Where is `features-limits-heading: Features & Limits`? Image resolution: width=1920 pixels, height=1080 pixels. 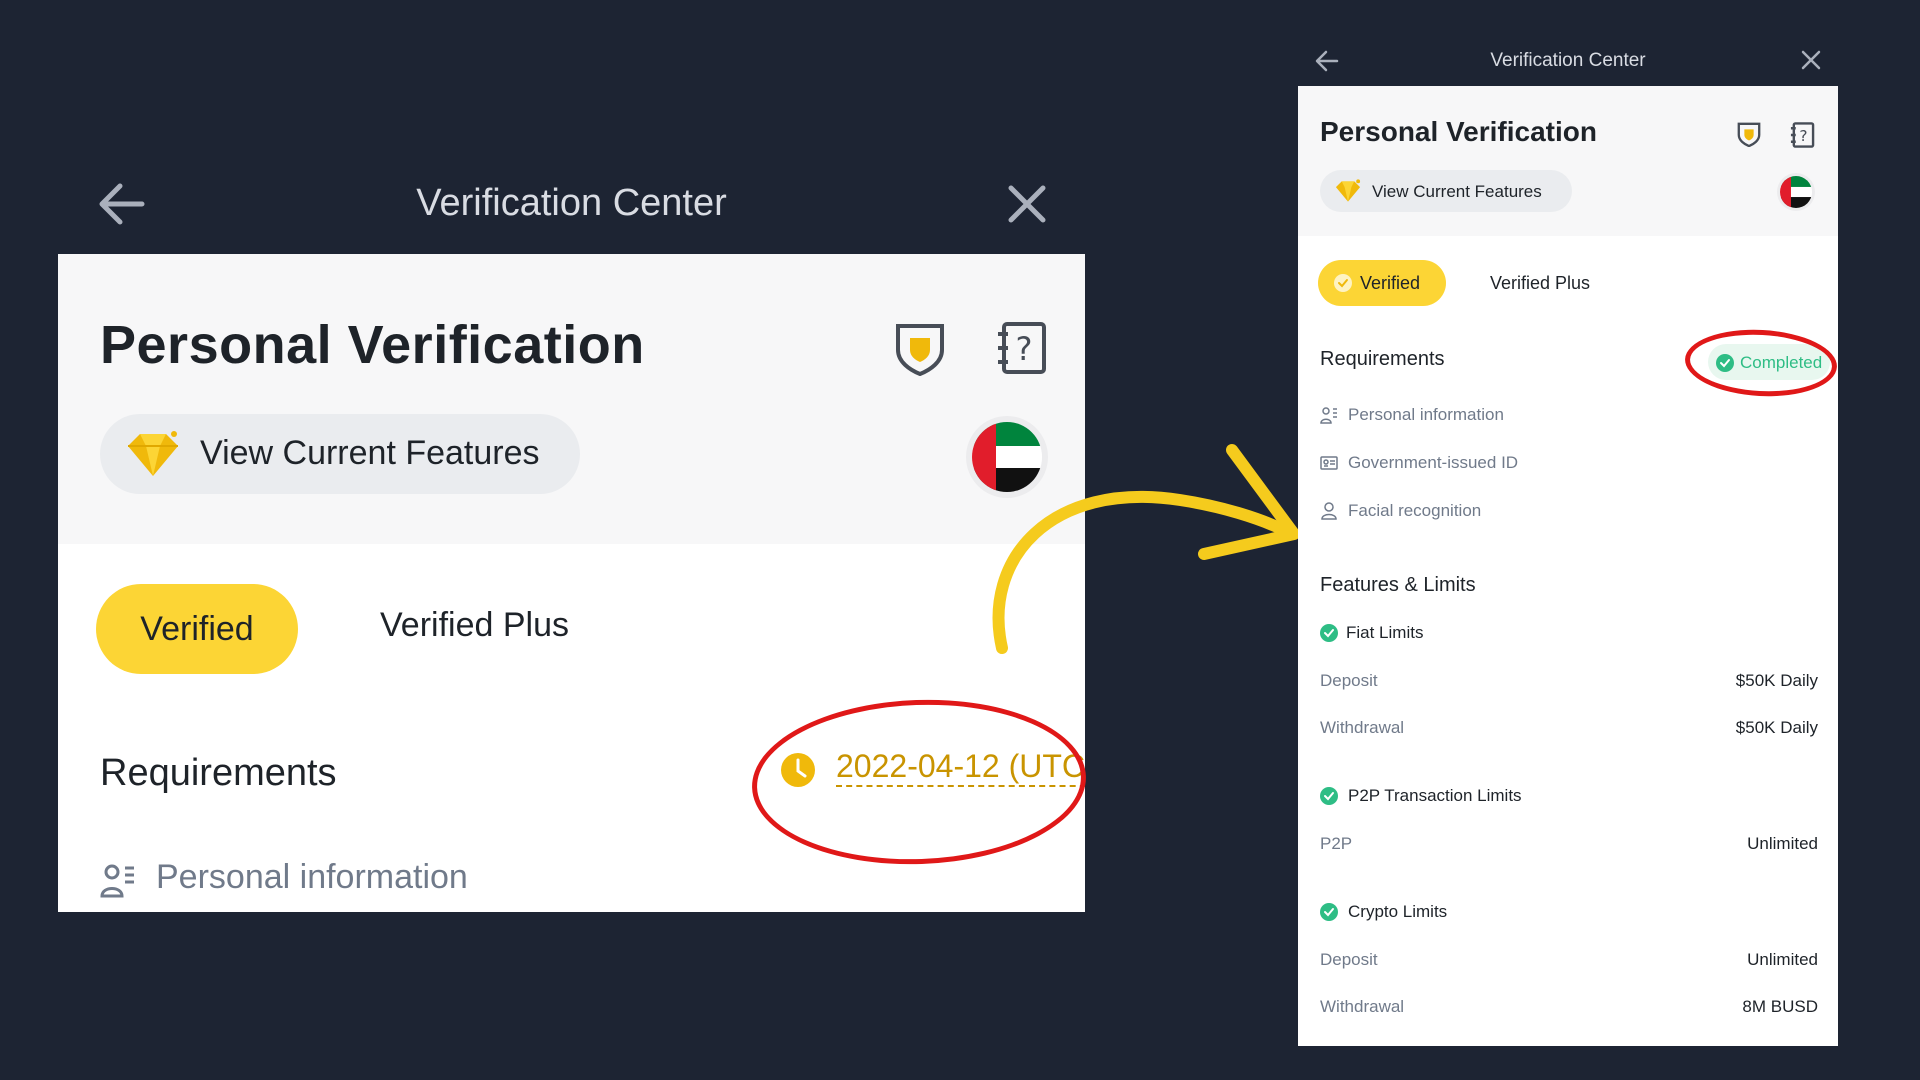
features-limits-heading: Features & Limits is located at coordinates (1398, 585).